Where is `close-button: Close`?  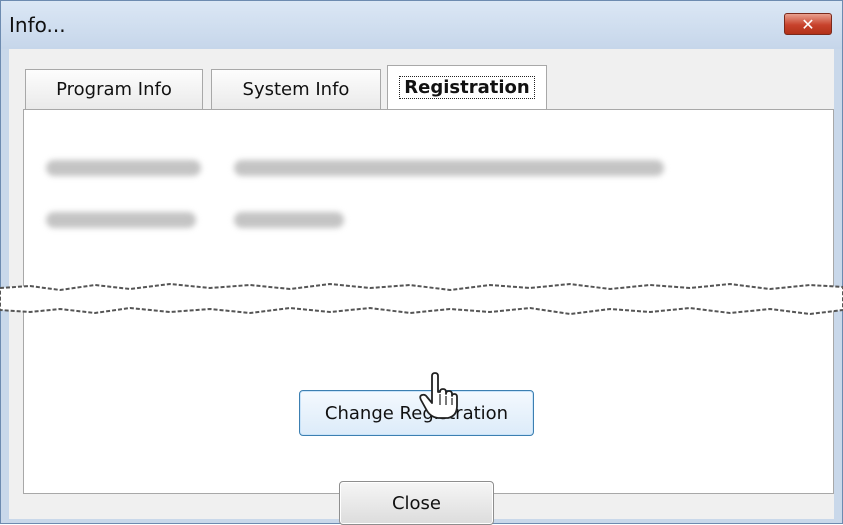
close-button: Close is located at coordinates (416, 503).